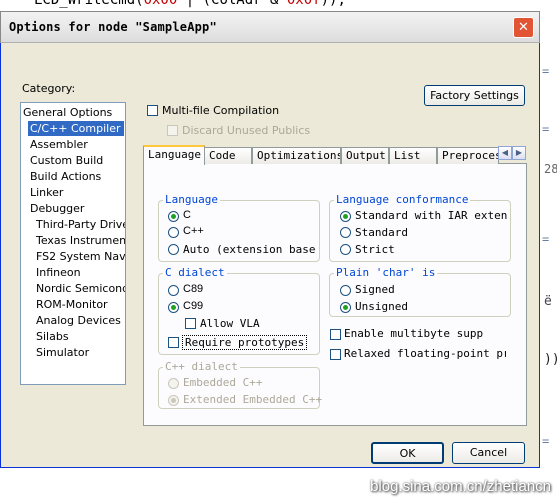 The width and height of the screenshot is (557, 497). Describe the element at coordinates (80, 224) in the screenshot. I see `category-item-third-party-driver: Third-Party Driver` at that location.